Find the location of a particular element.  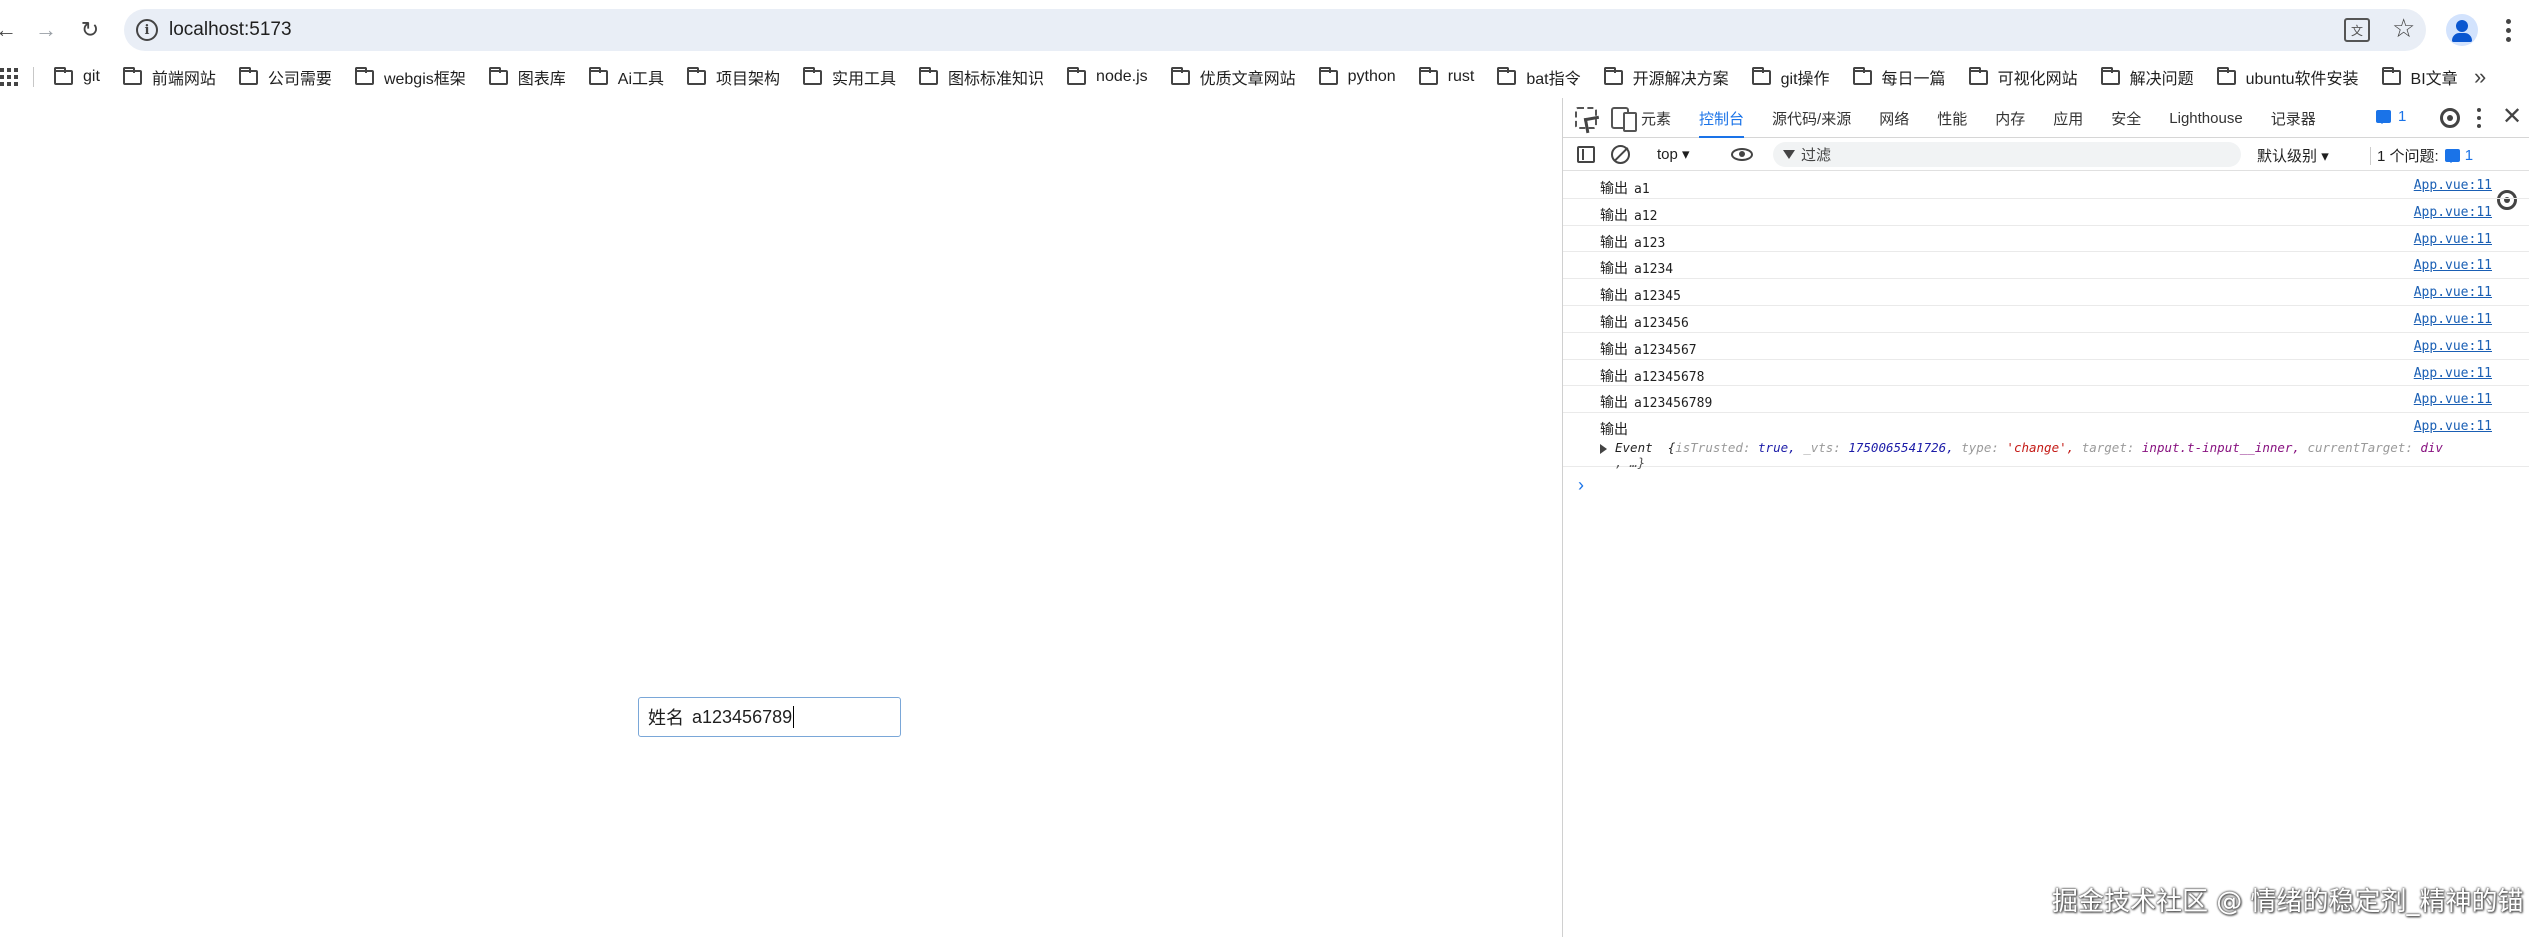

address-url: localhost:5173 is located at coordinates (230, 30).